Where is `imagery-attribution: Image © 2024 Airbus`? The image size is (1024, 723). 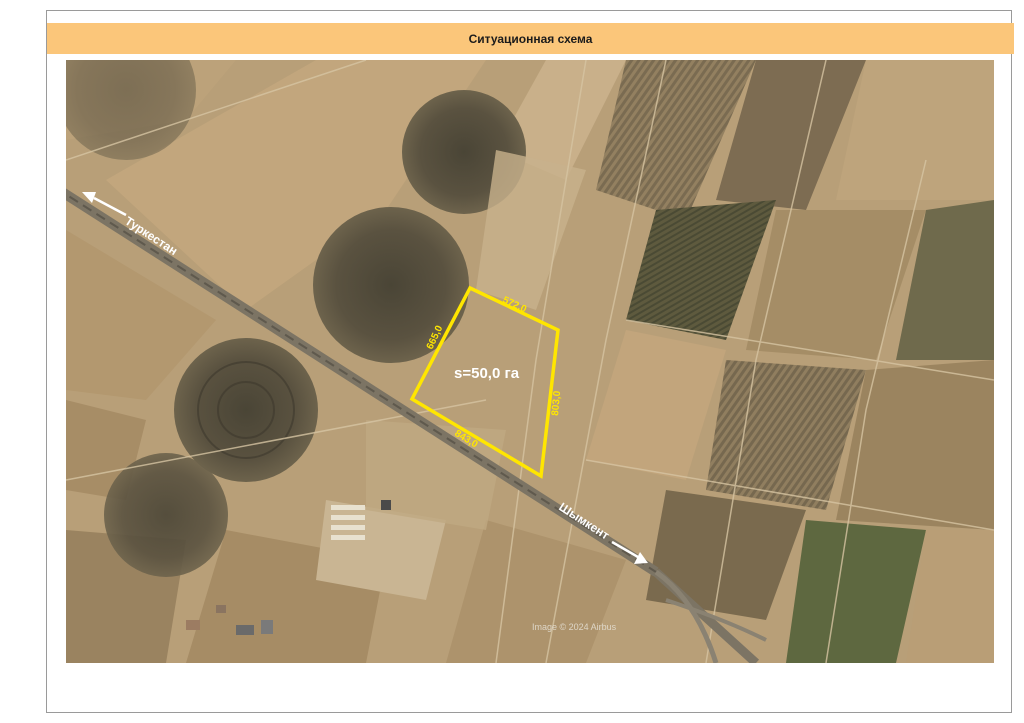
imagery-attribution: Image © 2024 Airbus is located at coordinates (574, 627).